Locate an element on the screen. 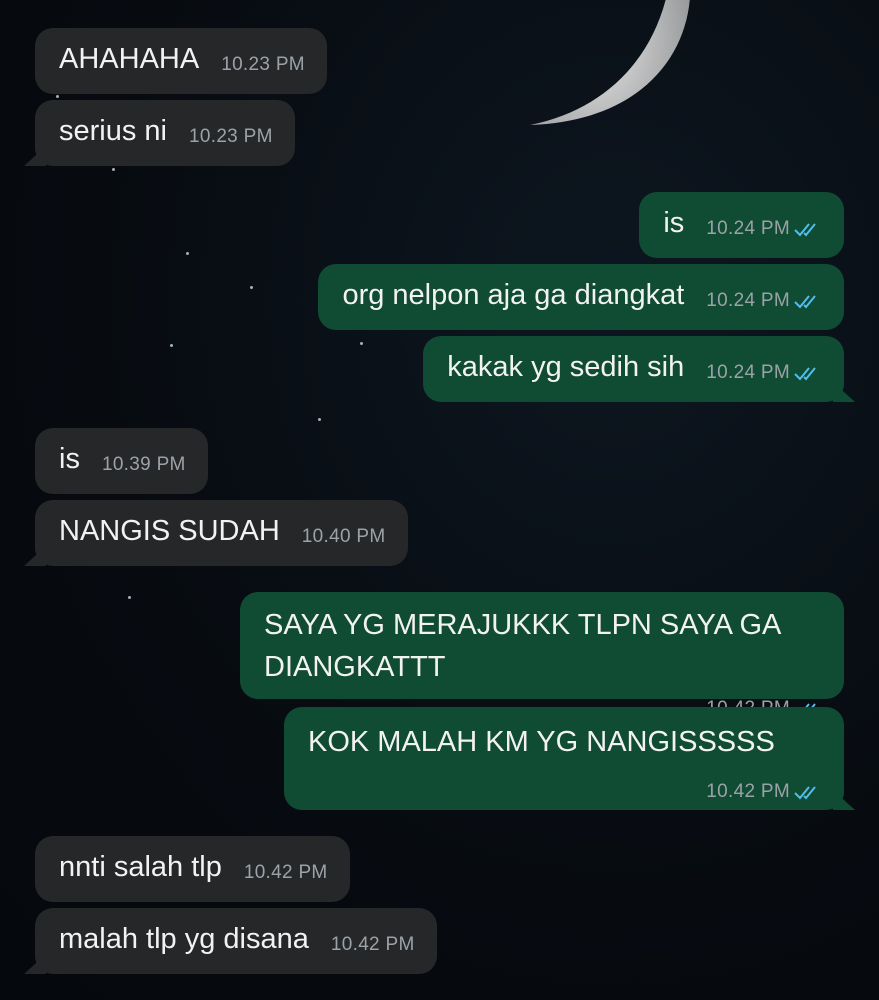 Image resolution: width=879 pixels, height=1000 pixels. message-text: malah tlp yg disana is located at coordinates (184, 939).